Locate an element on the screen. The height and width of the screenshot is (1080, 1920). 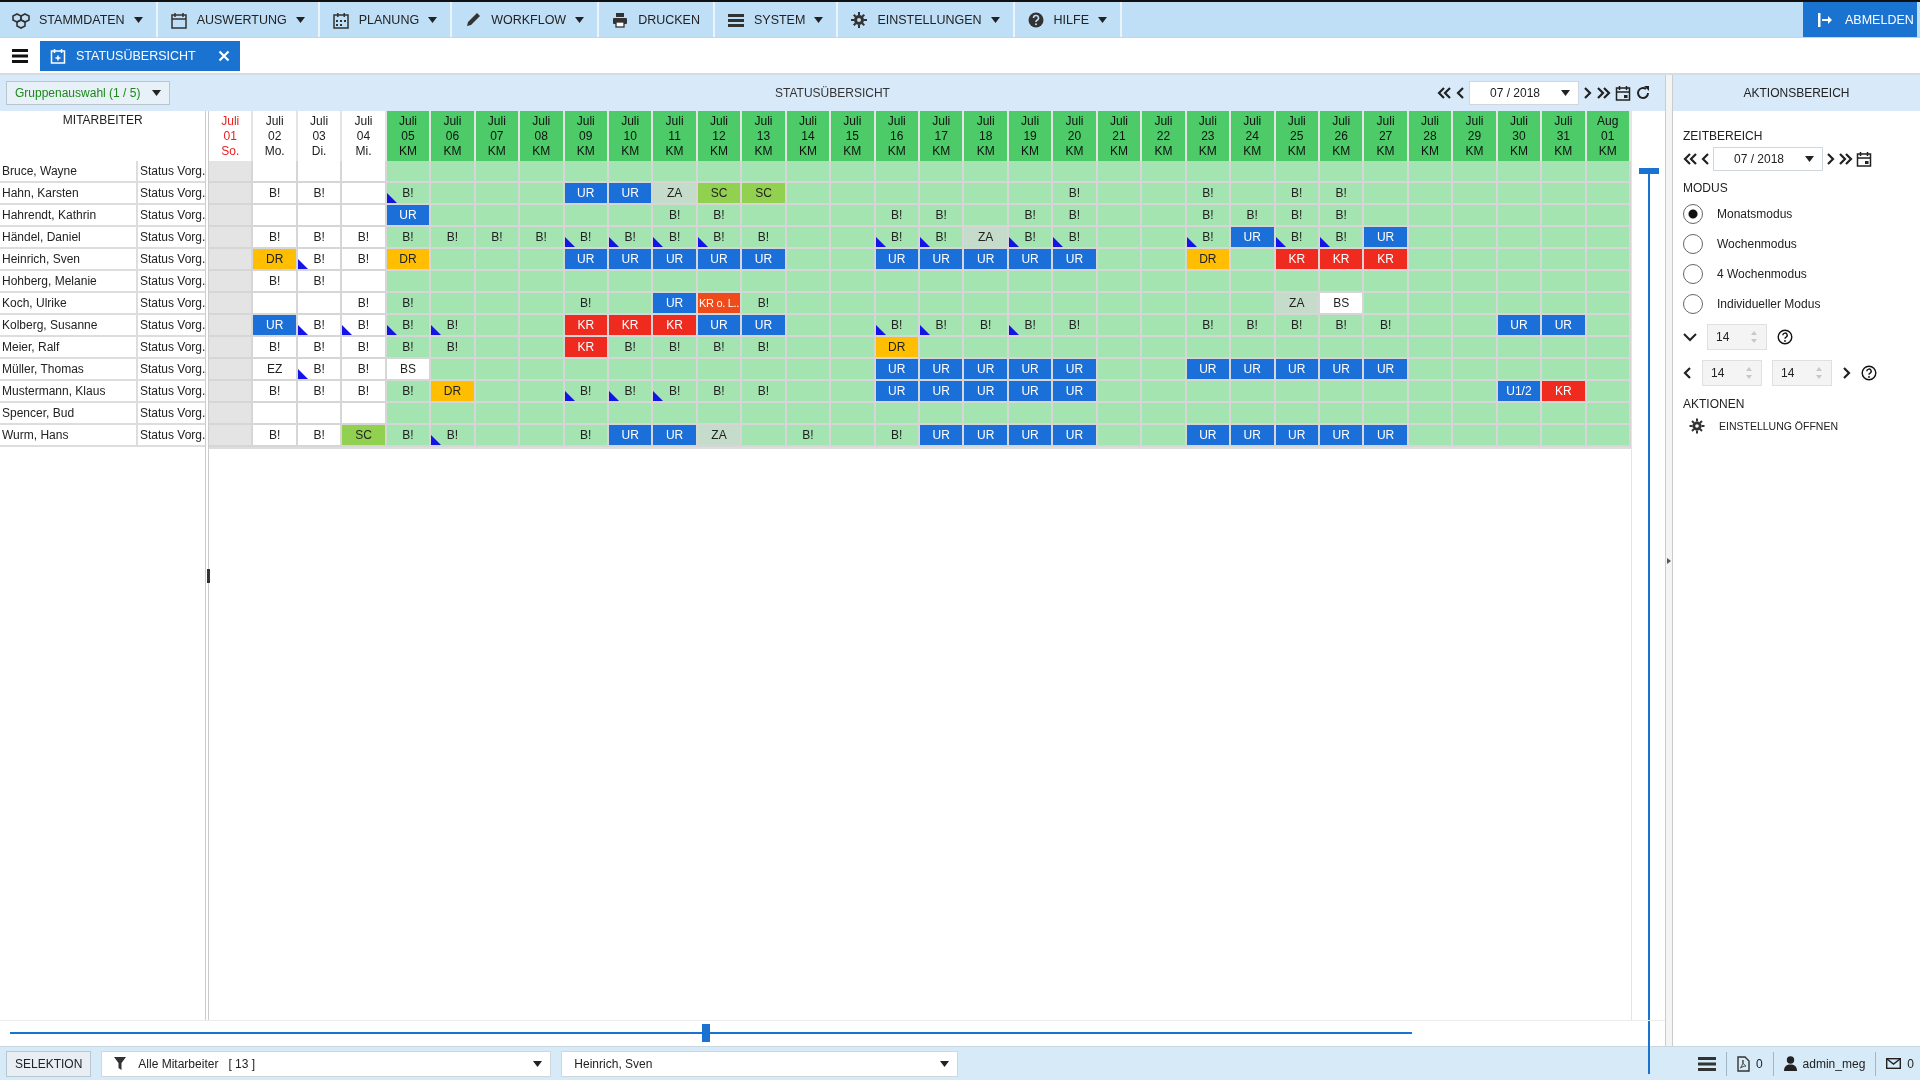
employee-name: Hahrendt, Kathrin is located at coordinates (69, 215).